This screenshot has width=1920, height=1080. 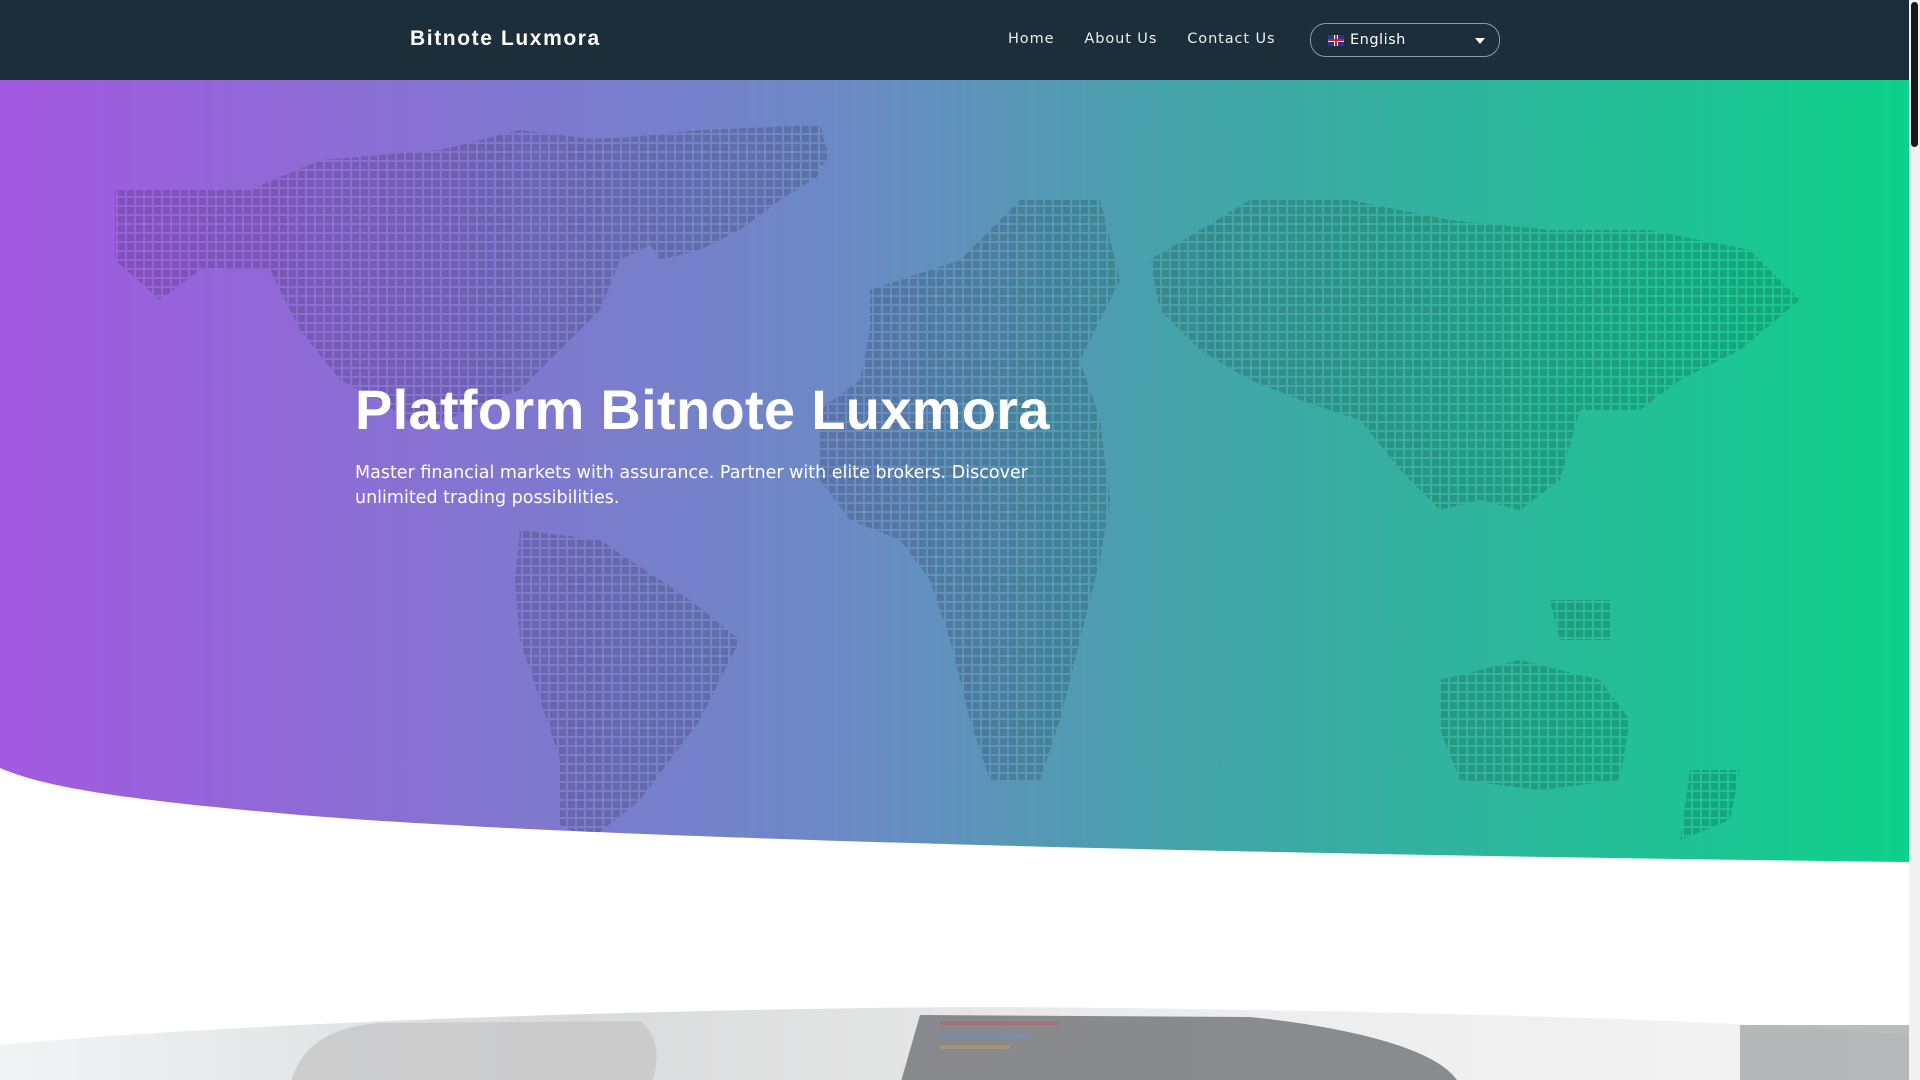 I want to click on nav-links: Home About Us Contact Us, so click(x=1156, y=39).